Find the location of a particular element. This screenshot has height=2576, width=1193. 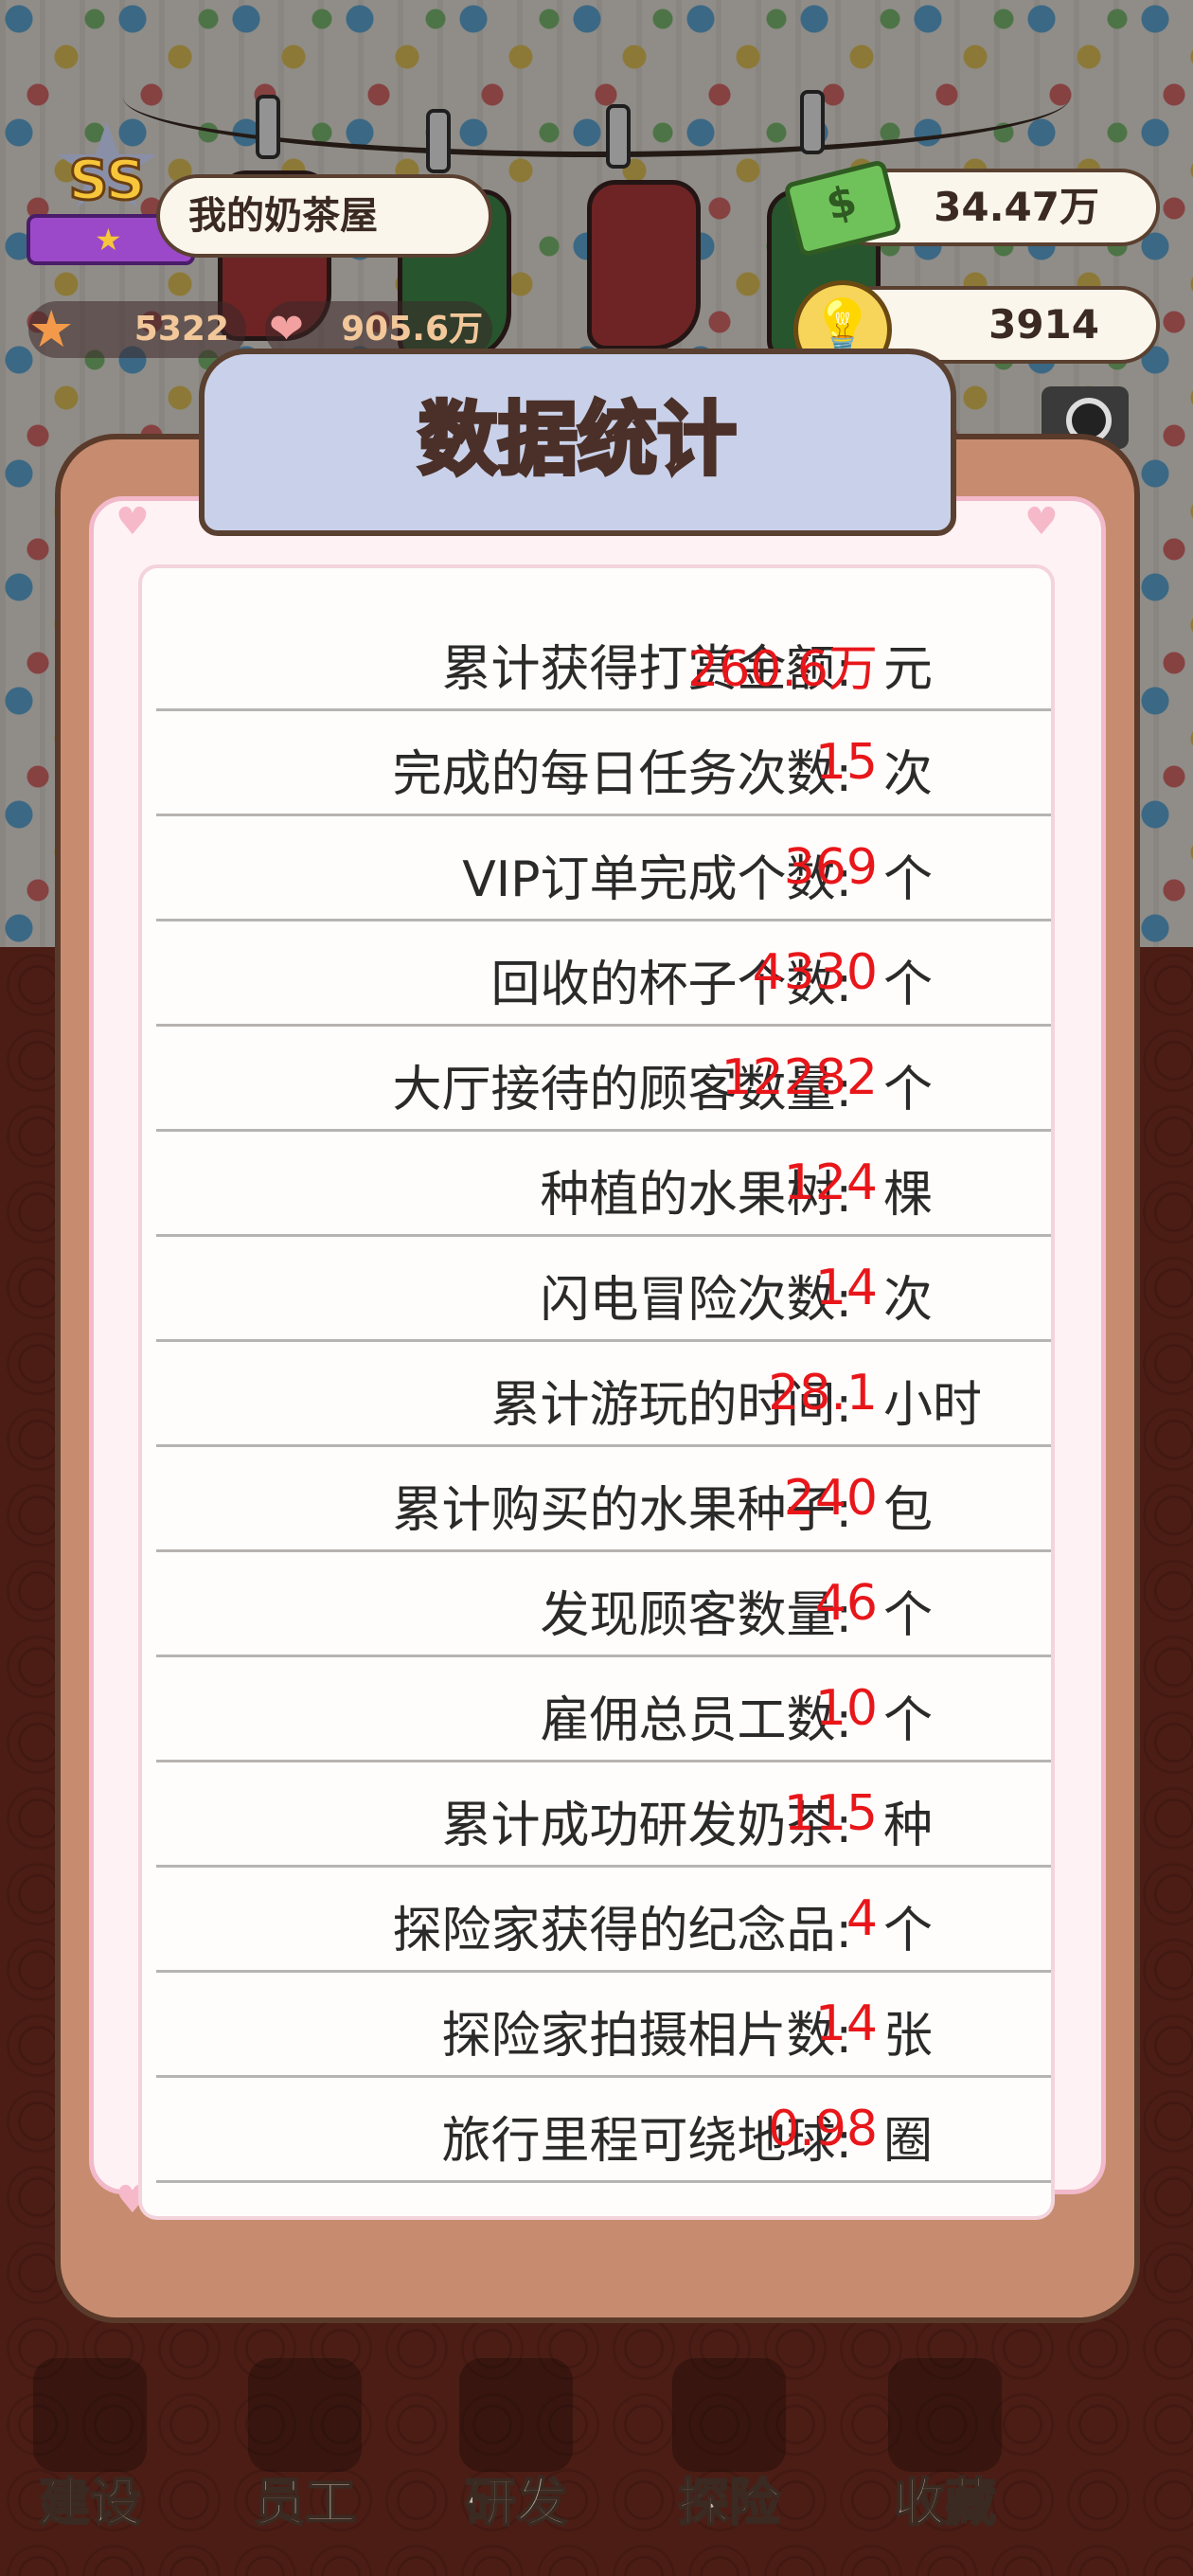

nav-label: 员工 is located at coordinates (305, 2502).